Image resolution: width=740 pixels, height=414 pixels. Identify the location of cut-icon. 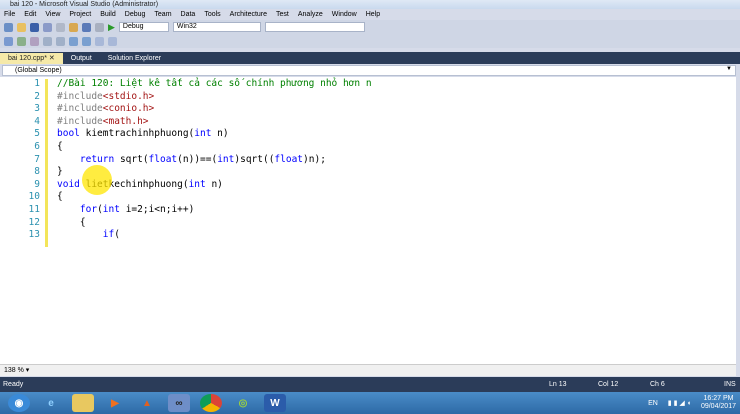
(47, 27).